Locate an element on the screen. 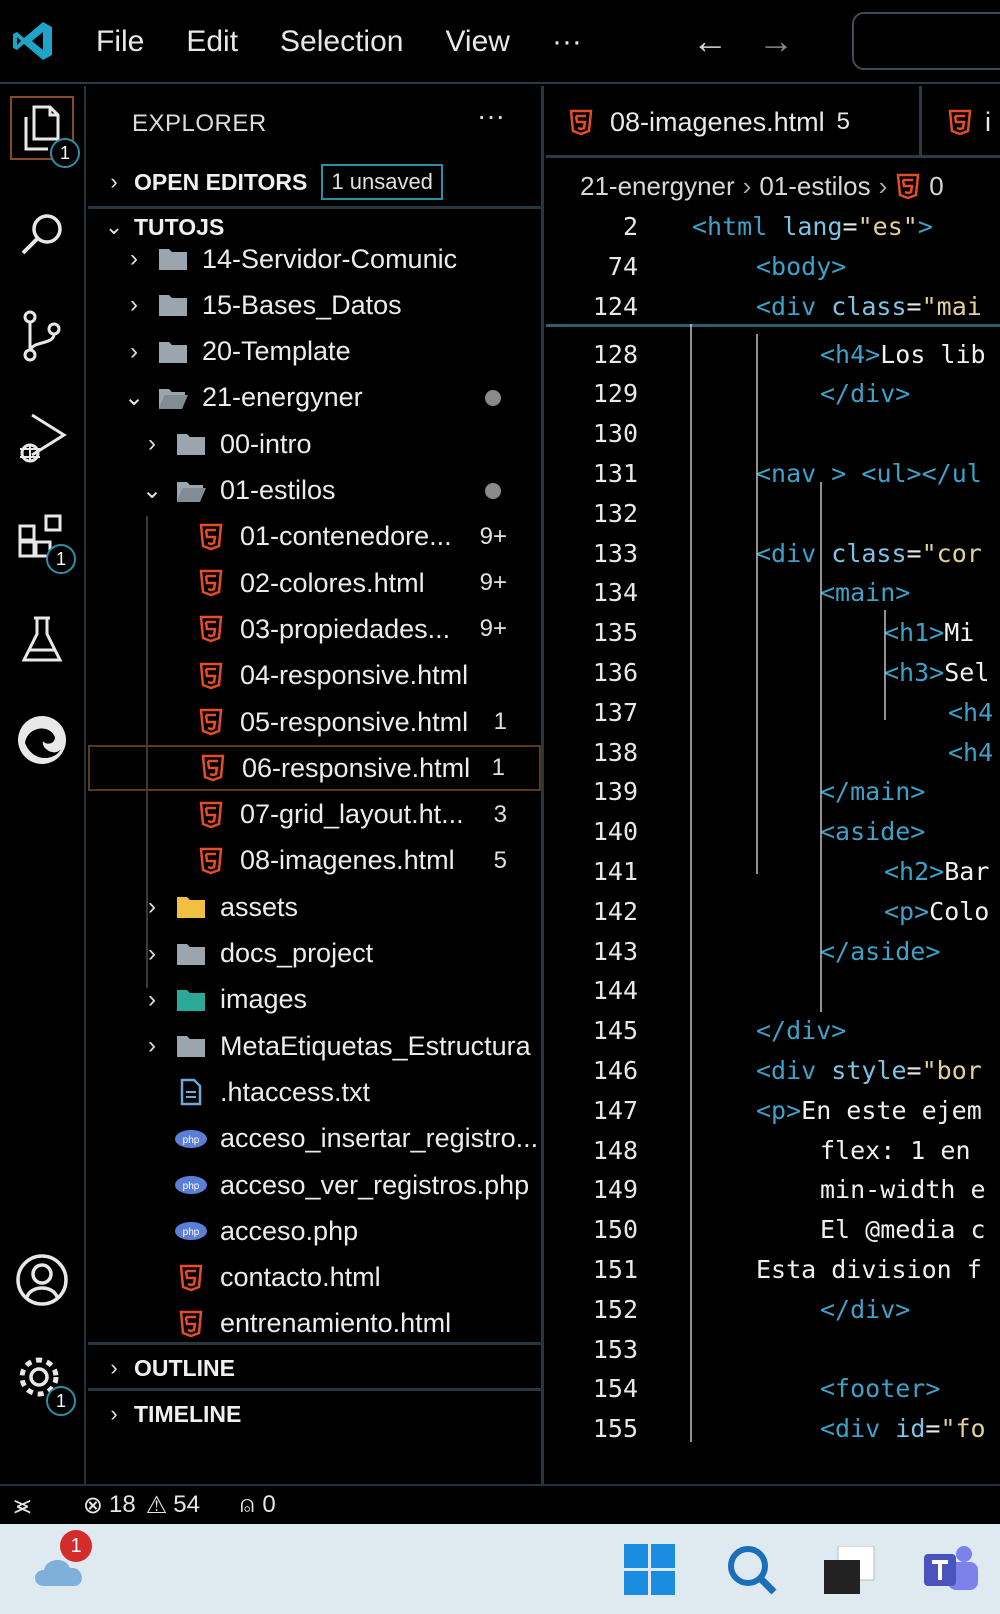 The height and width of the screenshot is (1614, 1000). open-editors-section: › OPEN EDITORS 1 unsaved is located at coordinates (314, 182).